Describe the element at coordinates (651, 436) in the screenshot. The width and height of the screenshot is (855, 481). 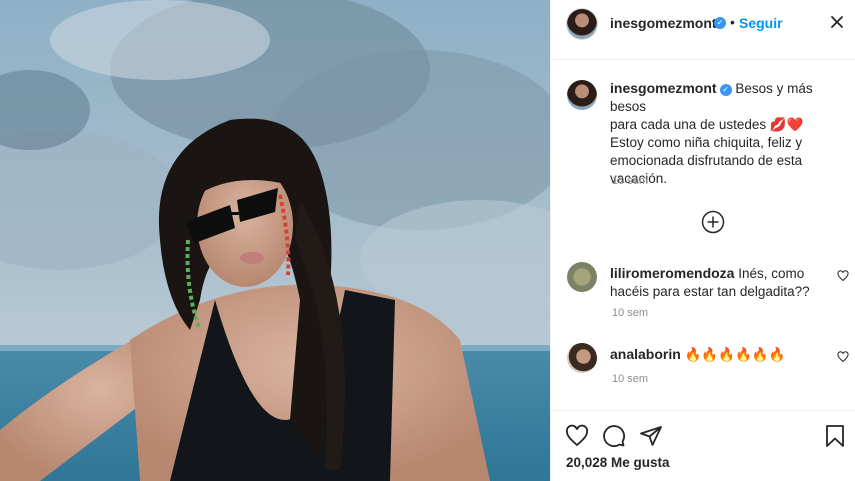
I see `share-icon` at that location.